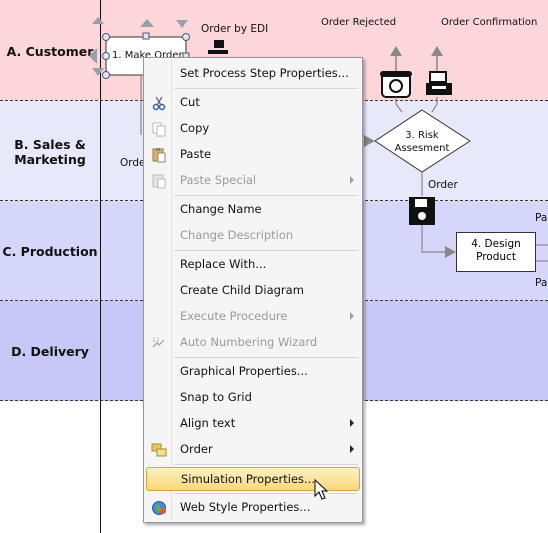  I want to click on menu-item-paste-special: Paste Special, so click(253, 181).